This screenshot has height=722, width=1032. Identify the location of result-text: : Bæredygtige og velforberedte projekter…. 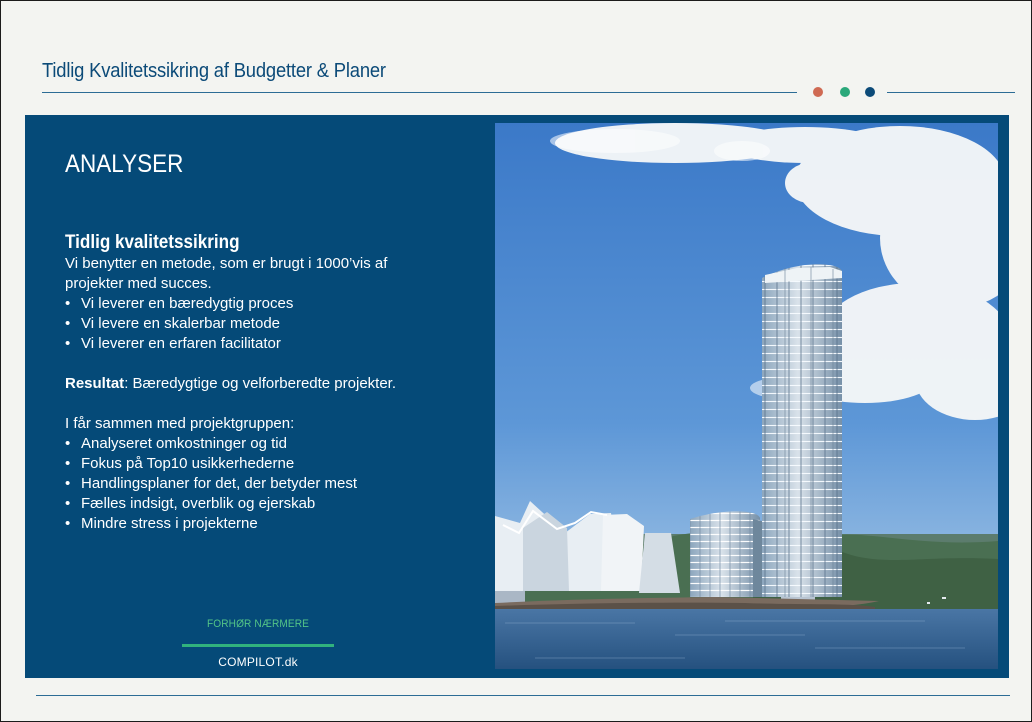
(260, 383).